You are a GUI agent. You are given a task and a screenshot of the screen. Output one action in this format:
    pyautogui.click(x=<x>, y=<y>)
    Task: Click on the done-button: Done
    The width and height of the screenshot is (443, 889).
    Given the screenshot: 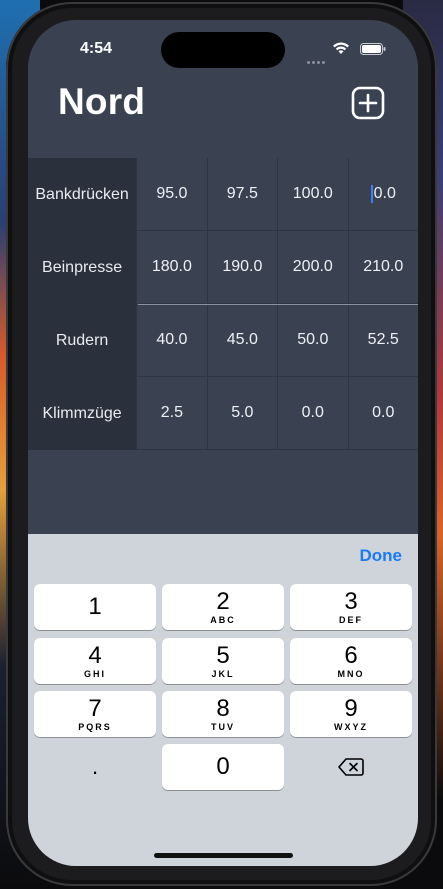 What is the action you would take?
    pyautogui.click(x=381, y=556)
    